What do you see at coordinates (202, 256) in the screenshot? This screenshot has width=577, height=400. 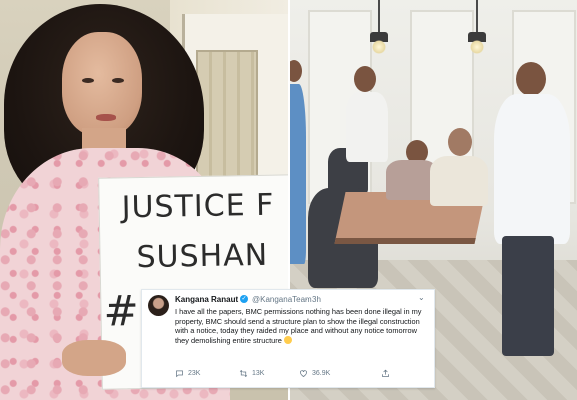 I see `placard-line-2: SUSHAN` at bounding box center [202, 256].